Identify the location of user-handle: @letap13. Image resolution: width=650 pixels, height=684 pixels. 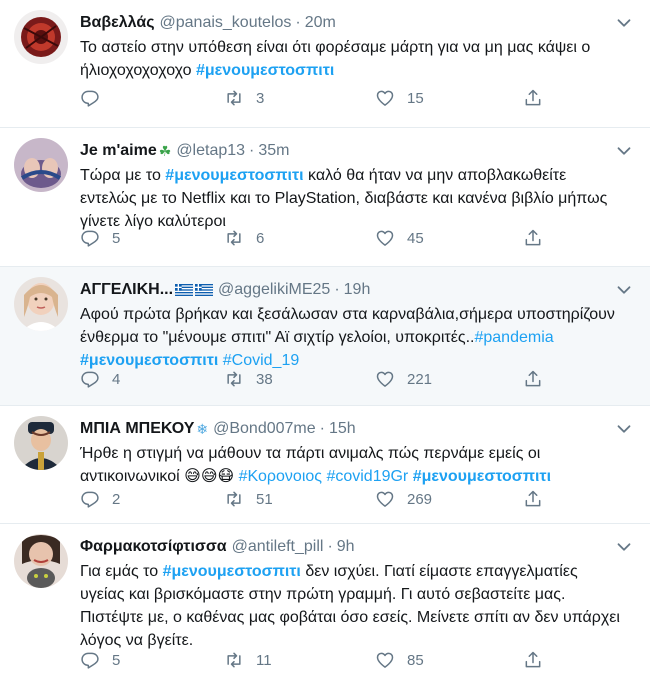
(210, 151).